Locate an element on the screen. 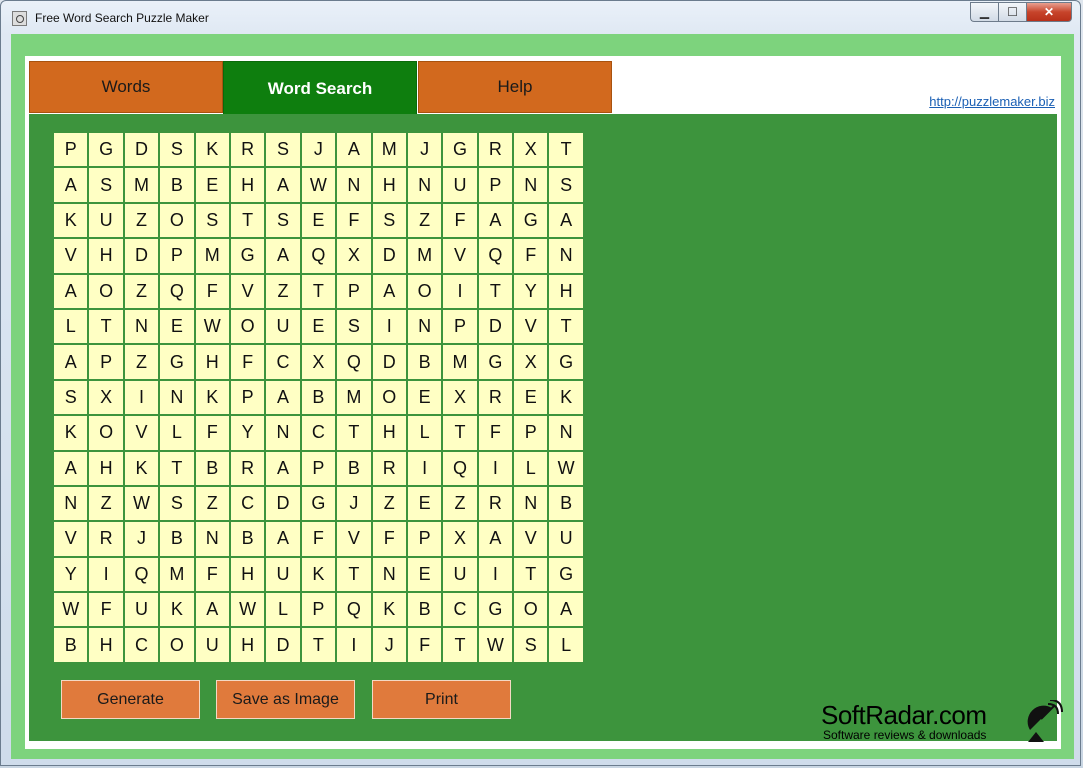  minimize-button: ▁ is located at coordinates (984, 12).